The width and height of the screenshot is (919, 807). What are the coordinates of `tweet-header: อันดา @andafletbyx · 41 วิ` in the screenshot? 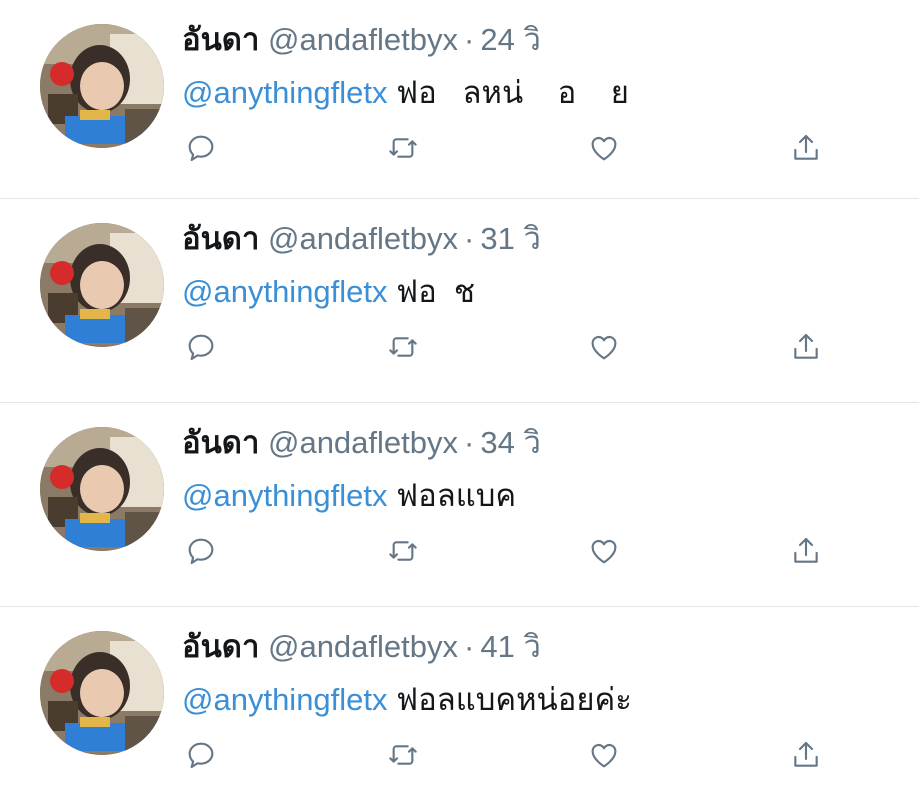 It's located at (361, 647).